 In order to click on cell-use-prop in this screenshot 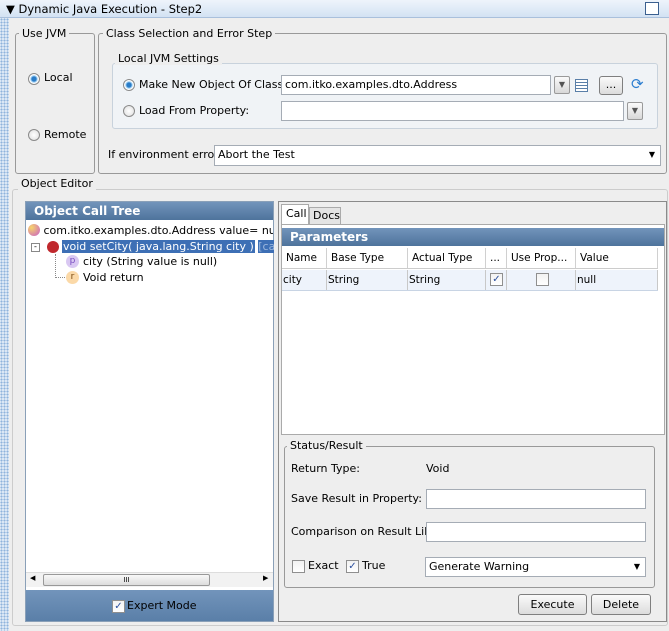, I will do `click(541, 280)`.